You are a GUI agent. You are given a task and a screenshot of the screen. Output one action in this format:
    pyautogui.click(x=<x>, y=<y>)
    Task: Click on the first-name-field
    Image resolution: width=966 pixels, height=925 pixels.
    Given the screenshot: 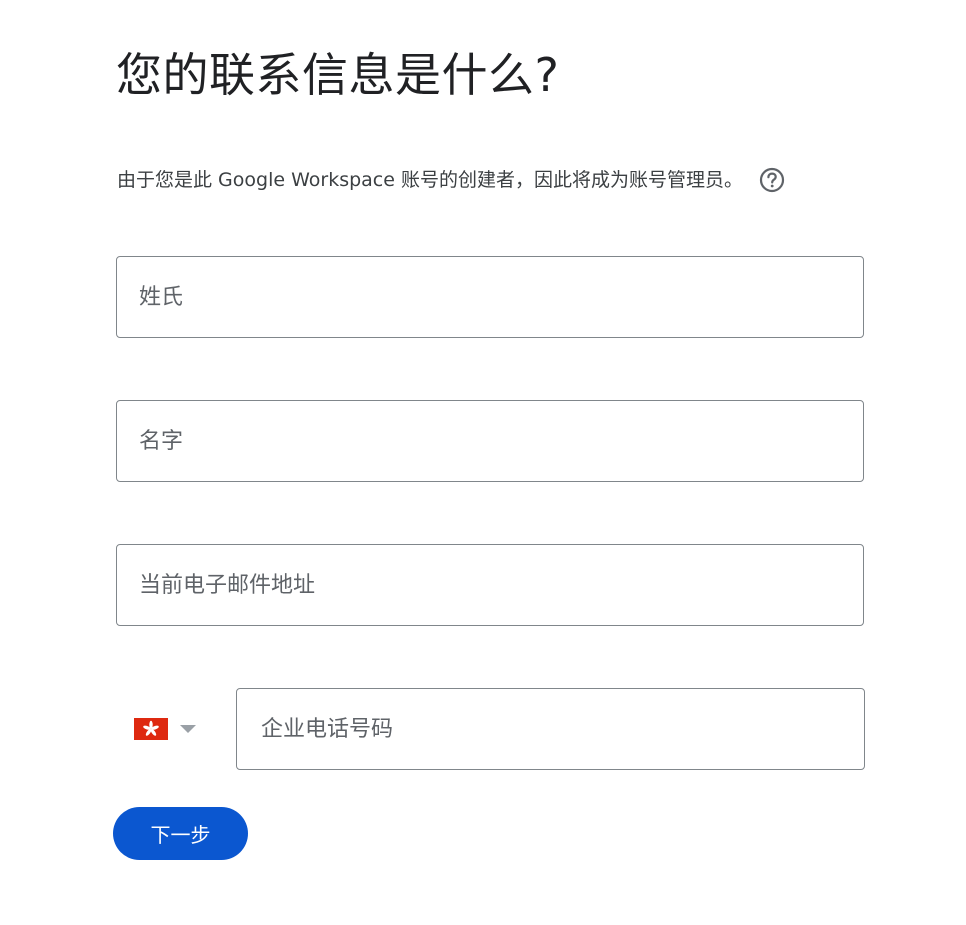 What is the action you would take?
    pyautogui.click(x=490, y=441)
    